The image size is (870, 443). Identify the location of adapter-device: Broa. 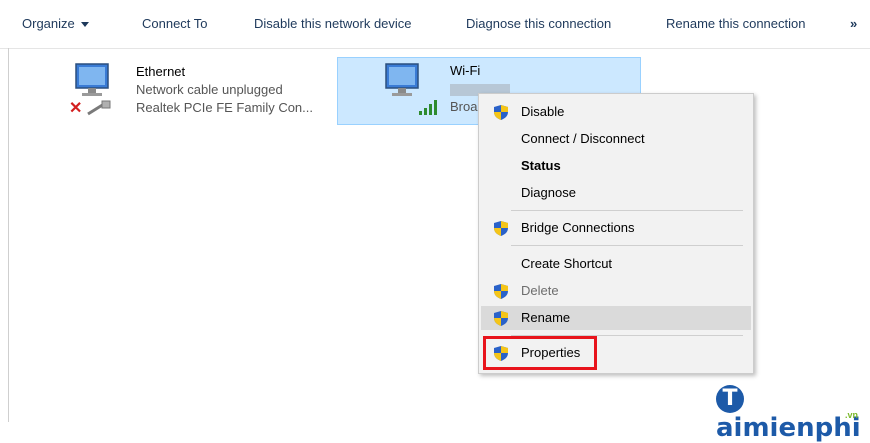
(464, 106).